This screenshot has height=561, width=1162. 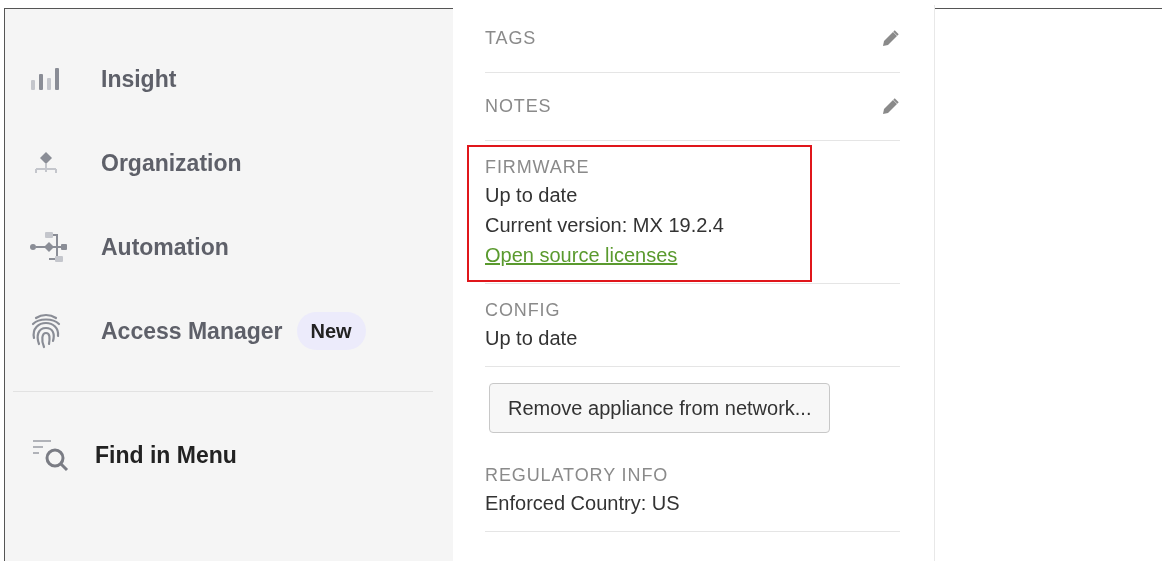 What do you see at coordinates (51, 455) in the screenshot?
I see `search-icon` at bounding box center [51, 455].